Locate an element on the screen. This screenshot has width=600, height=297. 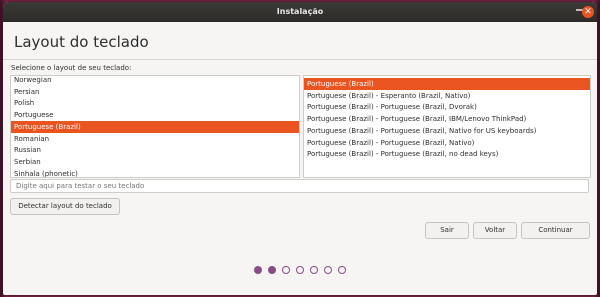
quit-button: Sair is located at coordinates (447, 230).